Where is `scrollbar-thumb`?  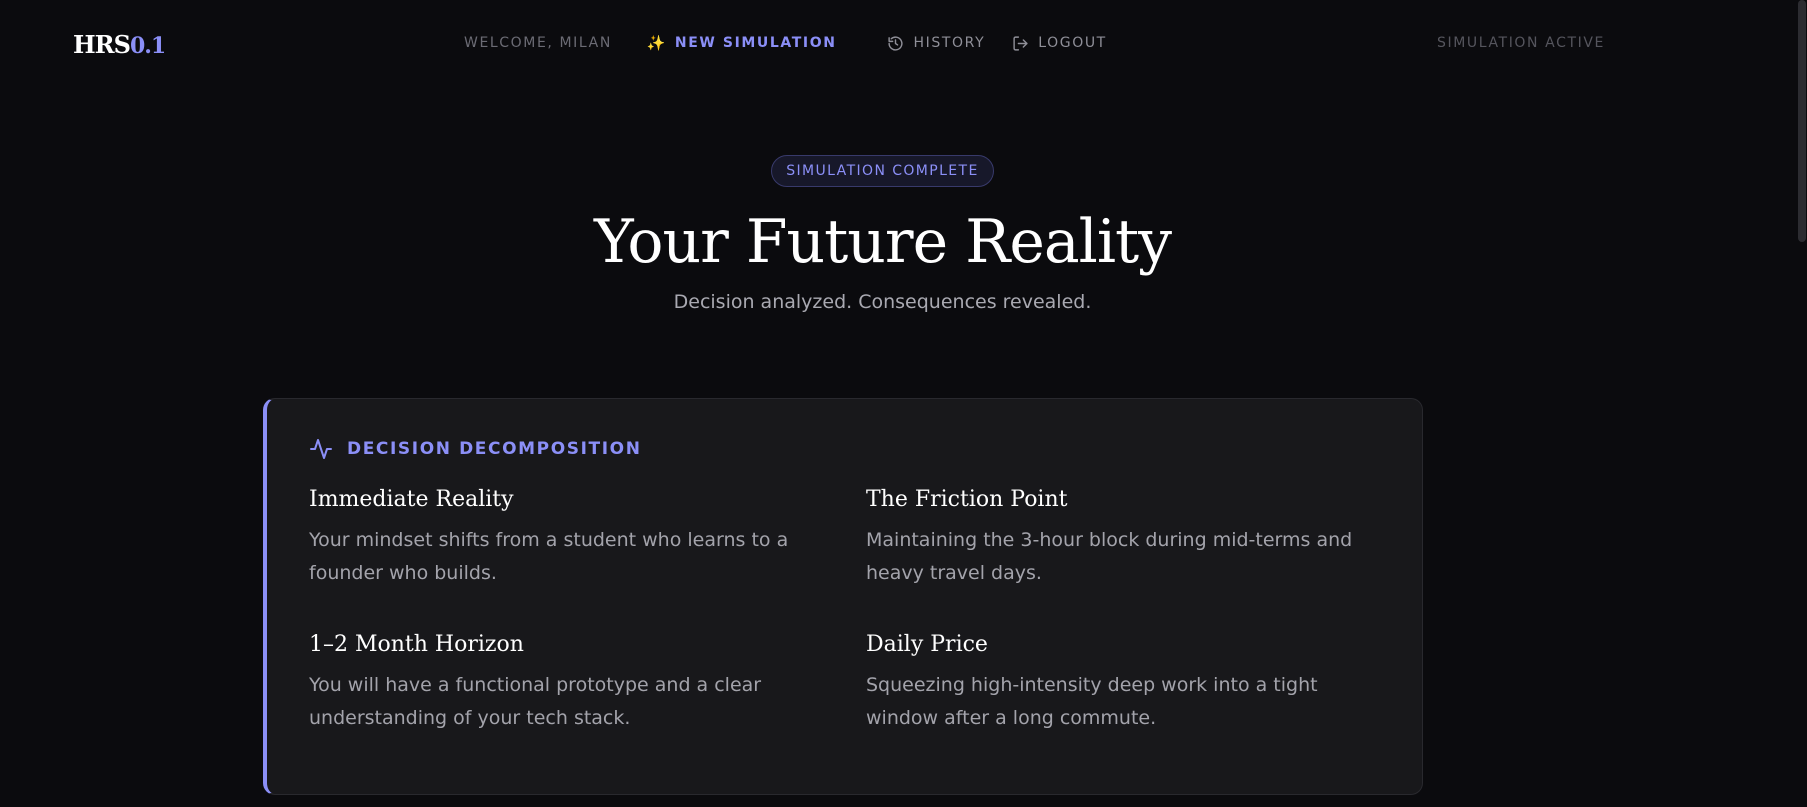 scrollbar-thumb is located at coordinates (1802, 121).